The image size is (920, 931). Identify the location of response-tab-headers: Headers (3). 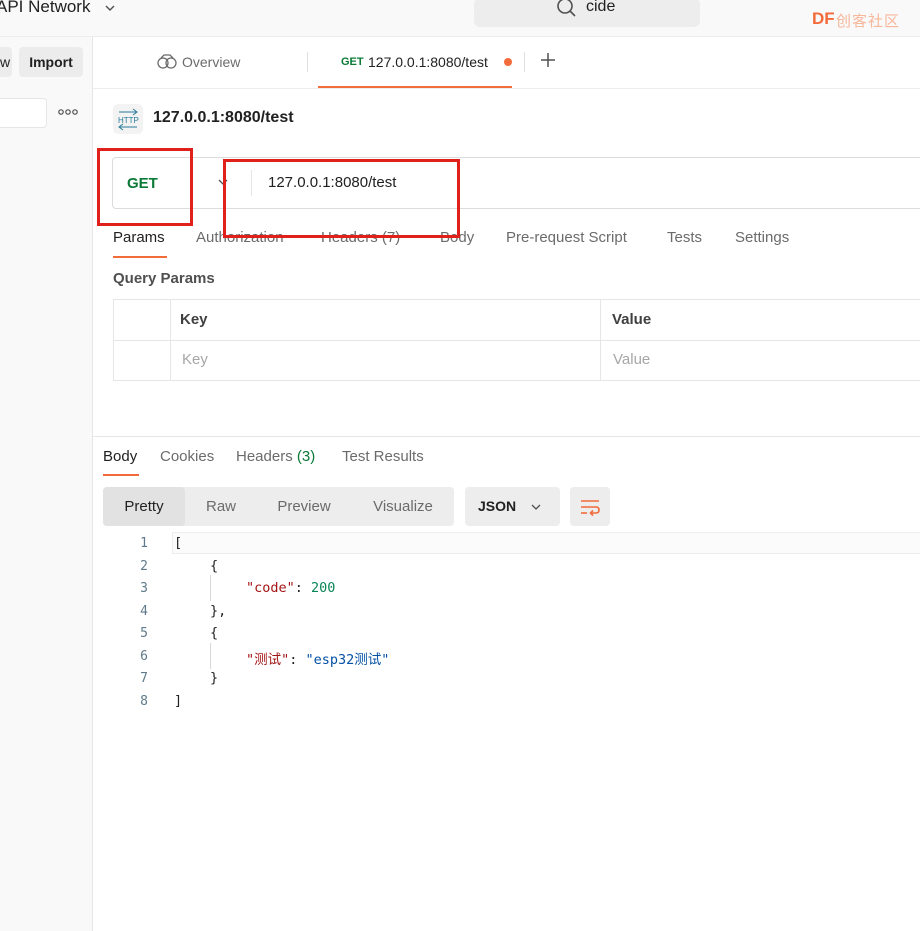
(275, 456).